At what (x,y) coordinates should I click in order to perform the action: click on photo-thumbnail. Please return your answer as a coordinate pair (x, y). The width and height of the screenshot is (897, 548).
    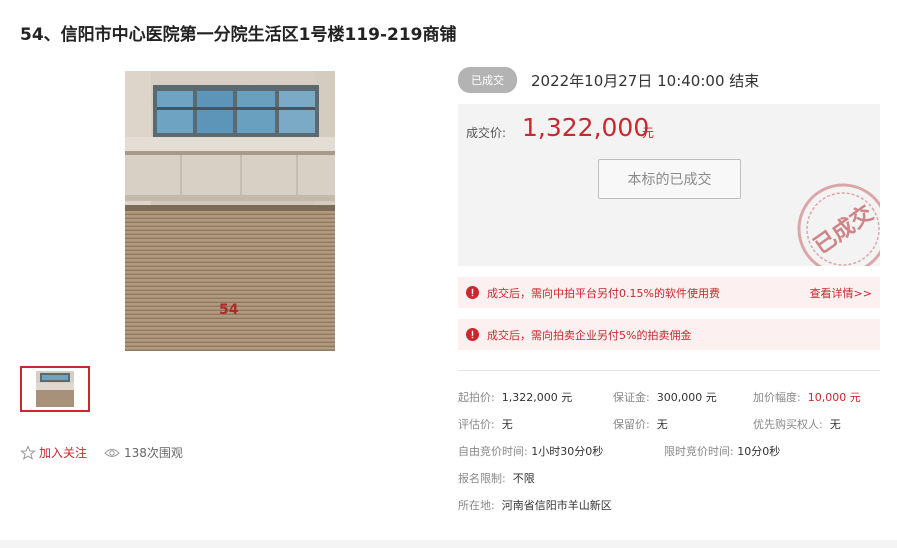
    Looking at the image, I should click on (55, 389).